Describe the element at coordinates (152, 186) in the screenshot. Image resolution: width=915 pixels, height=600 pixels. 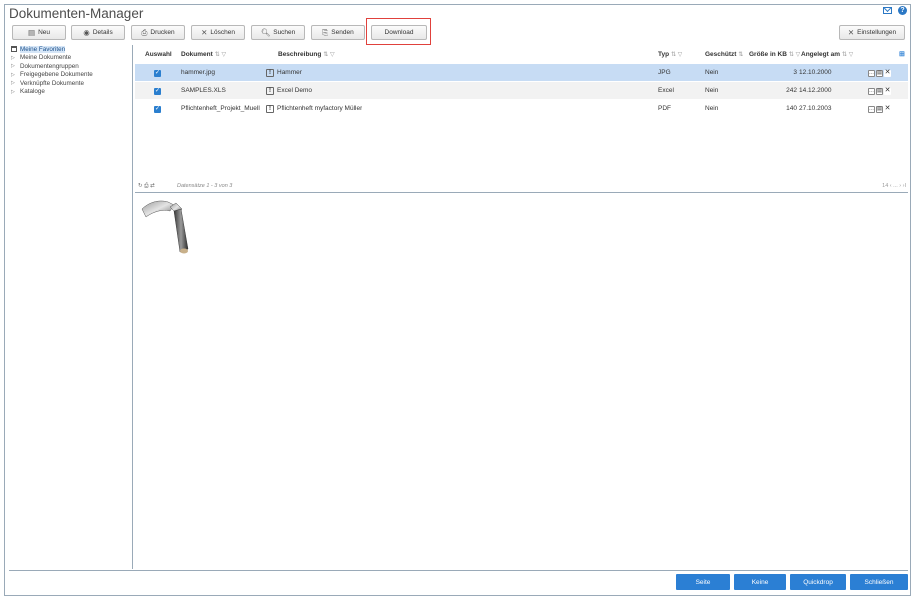
I see `export-icon: ⇄` at that location.